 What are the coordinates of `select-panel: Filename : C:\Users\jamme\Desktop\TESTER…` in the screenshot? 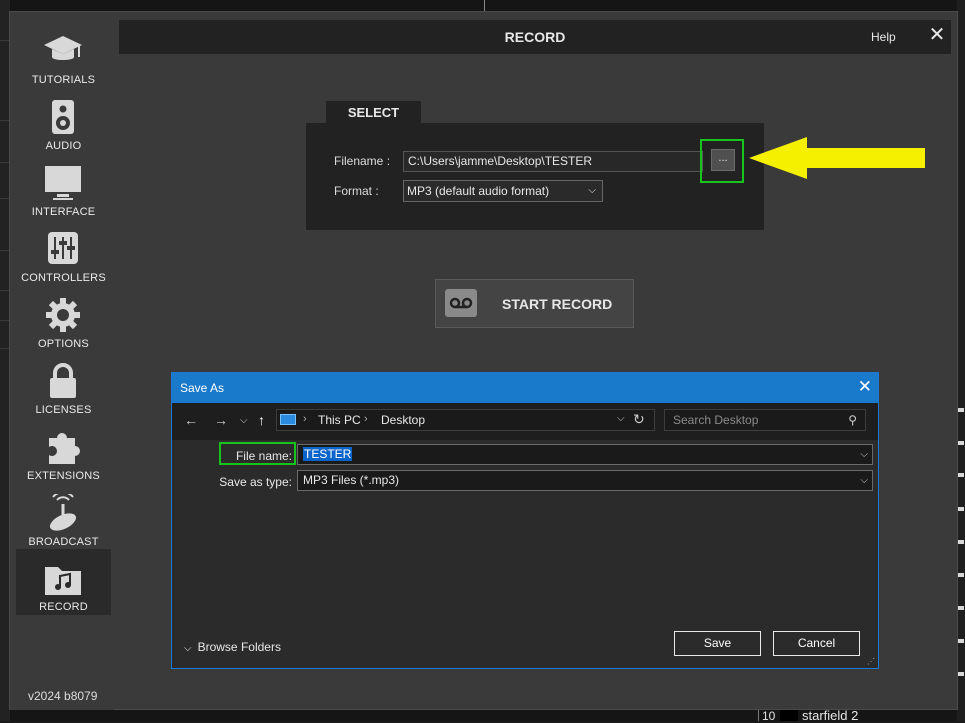 It's located at (535, 176).